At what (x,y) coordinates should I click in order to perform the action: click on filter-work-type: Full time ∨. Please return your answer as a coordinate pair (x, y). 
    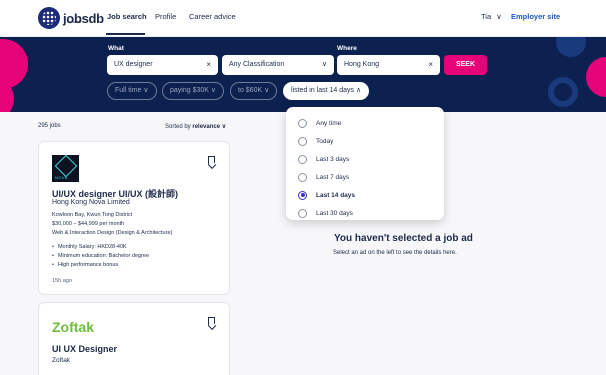
    Looking at the image, I should click on (132, 91).